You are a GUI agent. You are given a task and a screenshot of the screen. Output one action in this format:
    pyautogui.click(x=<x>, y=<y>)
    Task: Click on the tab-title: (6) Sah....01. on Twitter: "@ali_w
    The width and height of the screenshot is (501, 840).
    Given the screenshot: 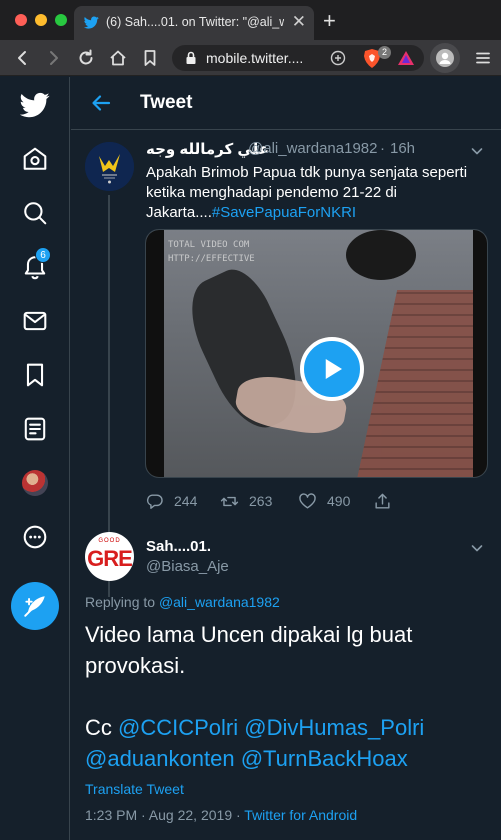 What is the action you would take?
    pyautogui.click(x=195, y=22)
    